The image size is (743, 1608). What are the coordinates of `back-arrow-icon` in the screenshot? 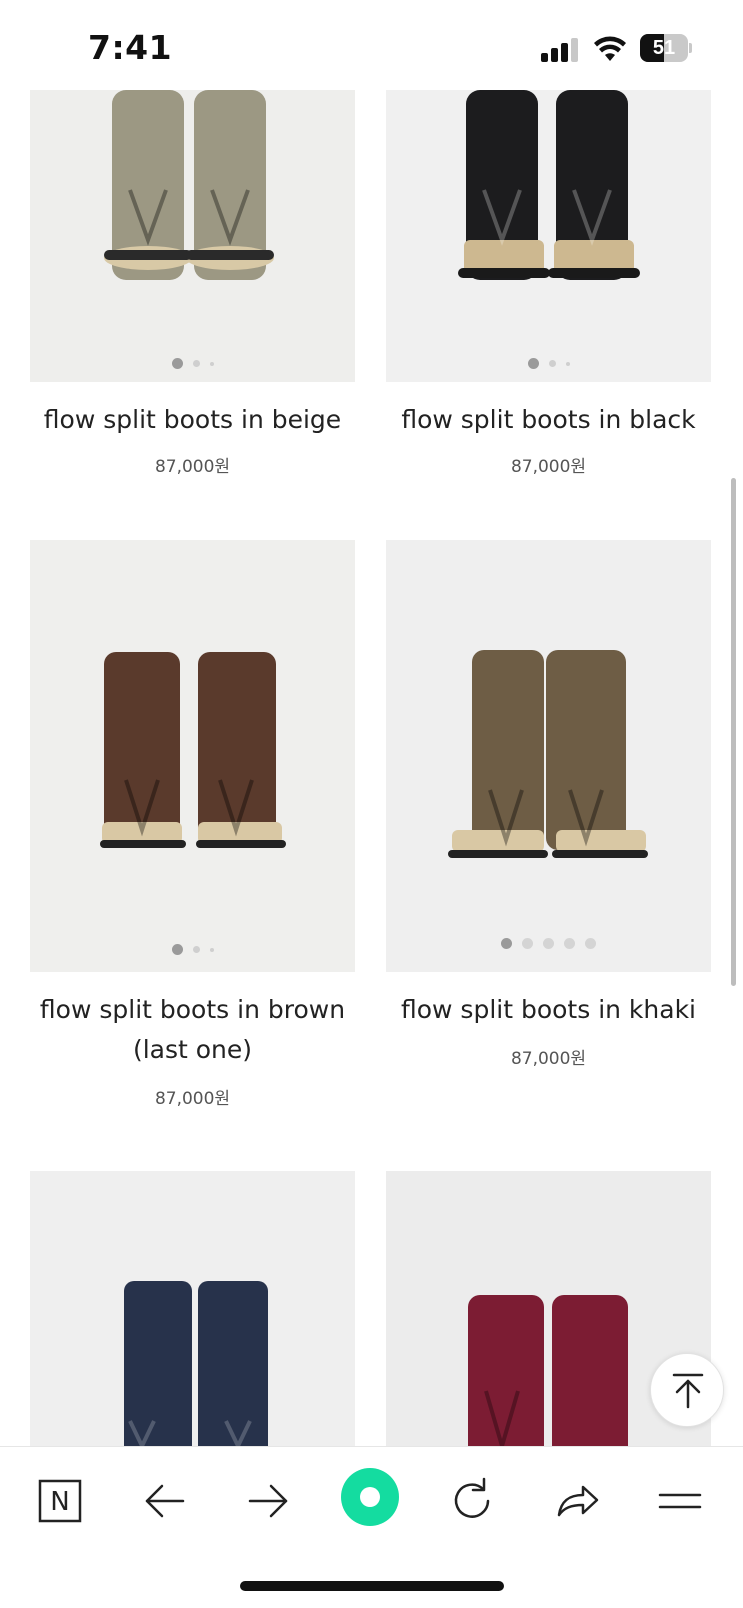 It's located at (165, 1501).